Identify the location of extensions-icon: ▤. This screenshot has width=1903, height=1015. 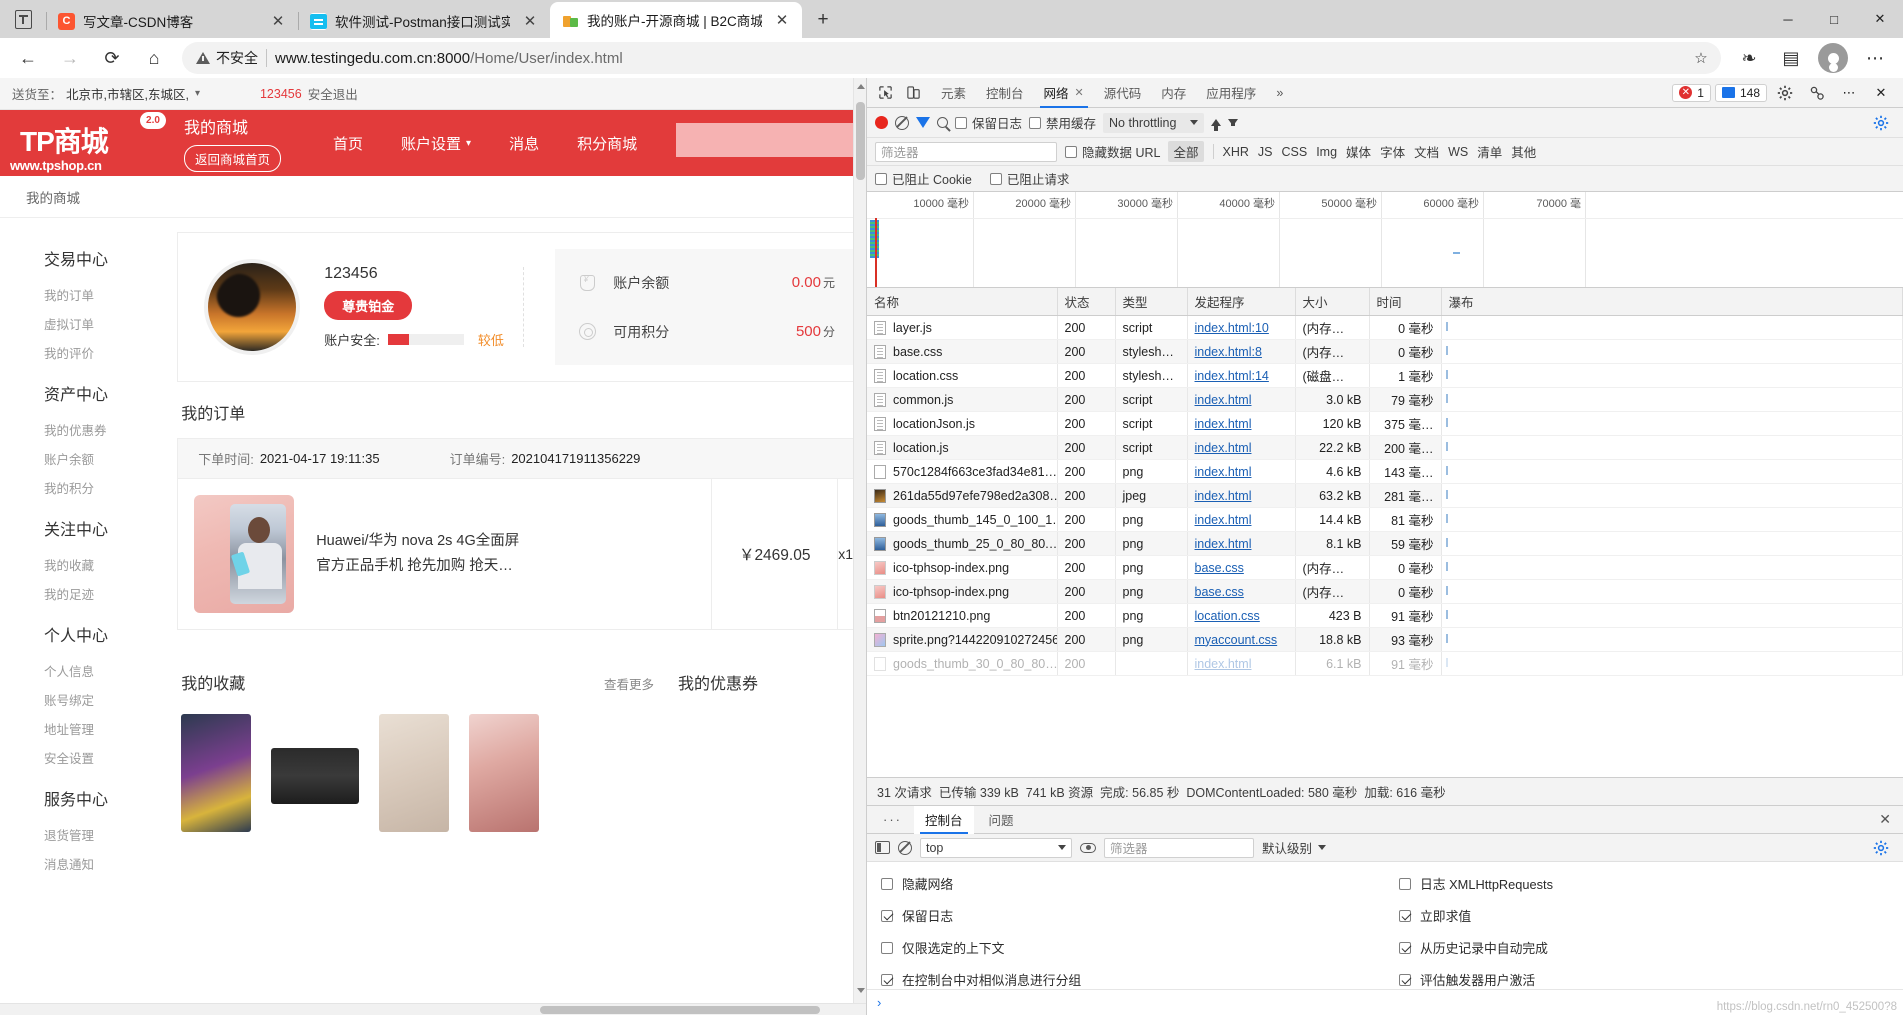
(1791, 58).